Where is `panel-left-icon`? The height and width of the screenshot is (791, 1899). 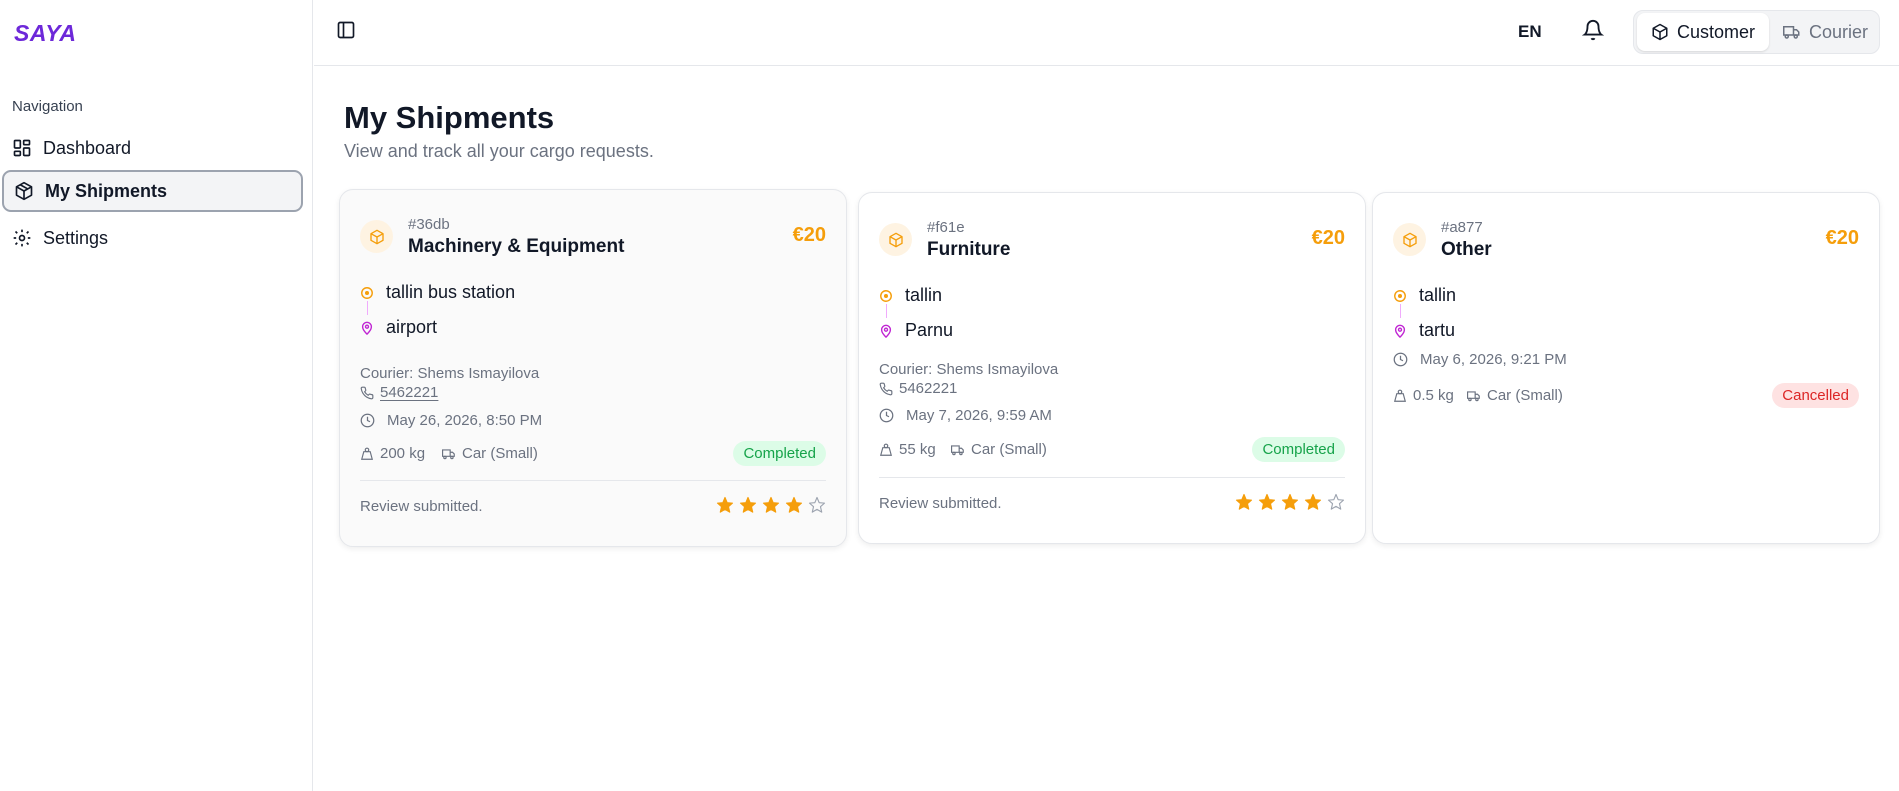
panel-left-icon is located at coordinates (346, 32).